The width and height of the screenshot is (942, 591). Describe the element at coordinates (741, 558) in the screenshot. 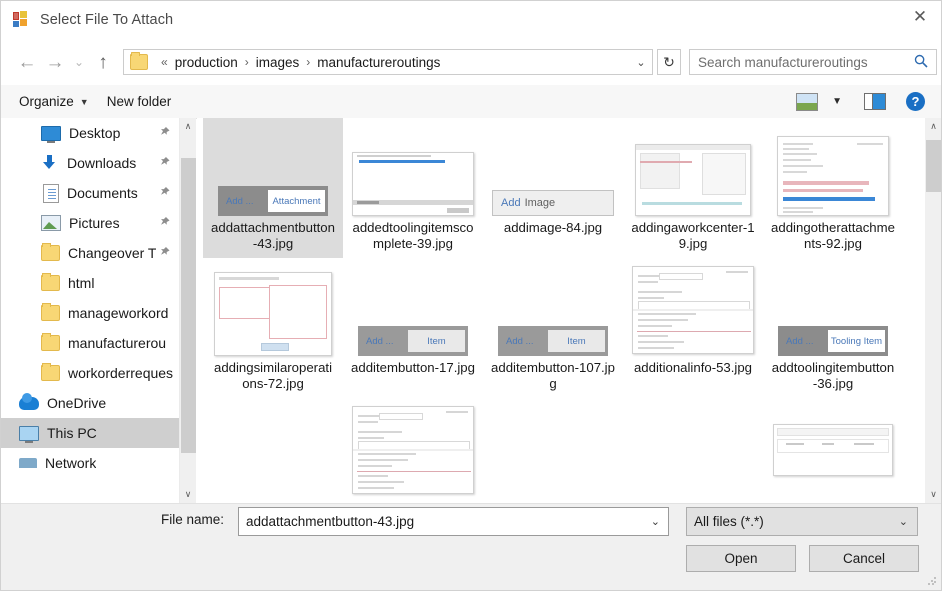

I see `open-button: Open` at that location.